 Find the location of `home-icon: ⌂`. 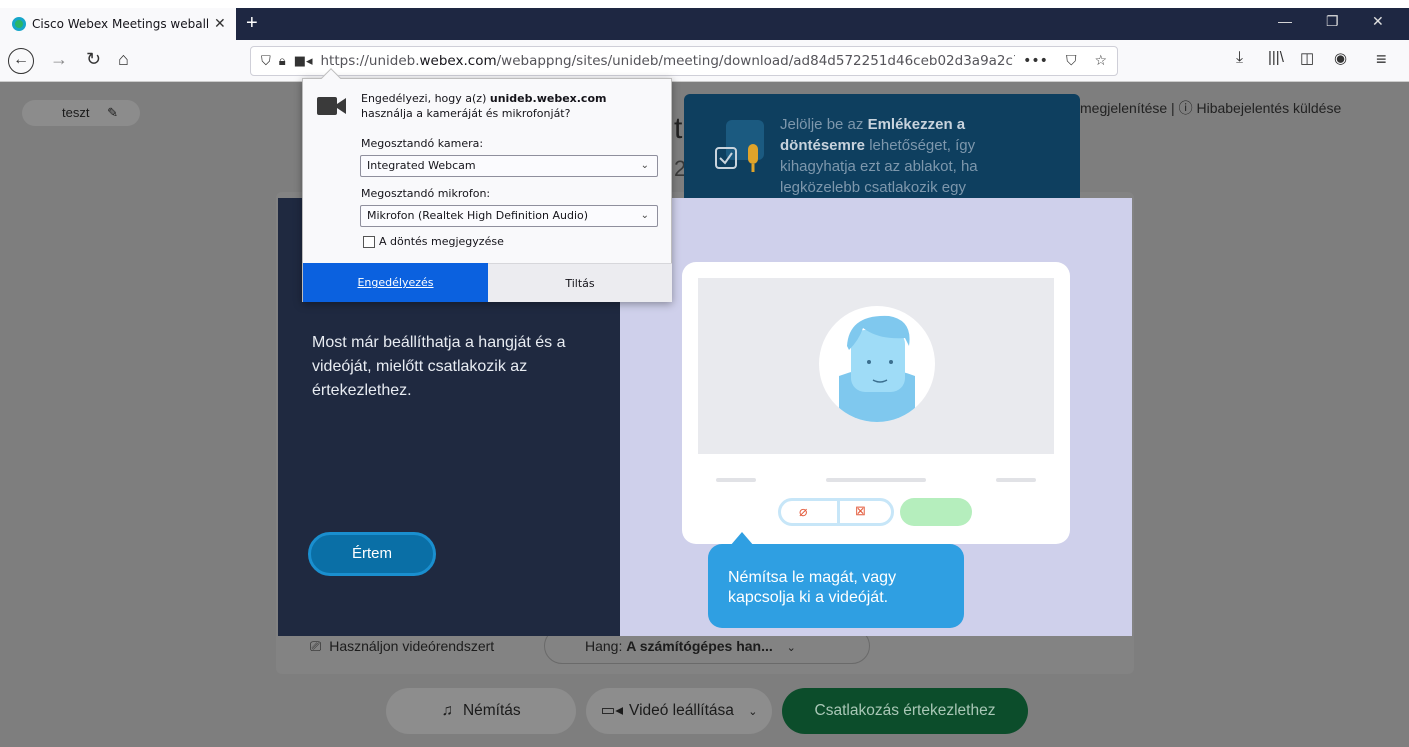

home-icon: ⌂ is located at coordinates (123, 59).